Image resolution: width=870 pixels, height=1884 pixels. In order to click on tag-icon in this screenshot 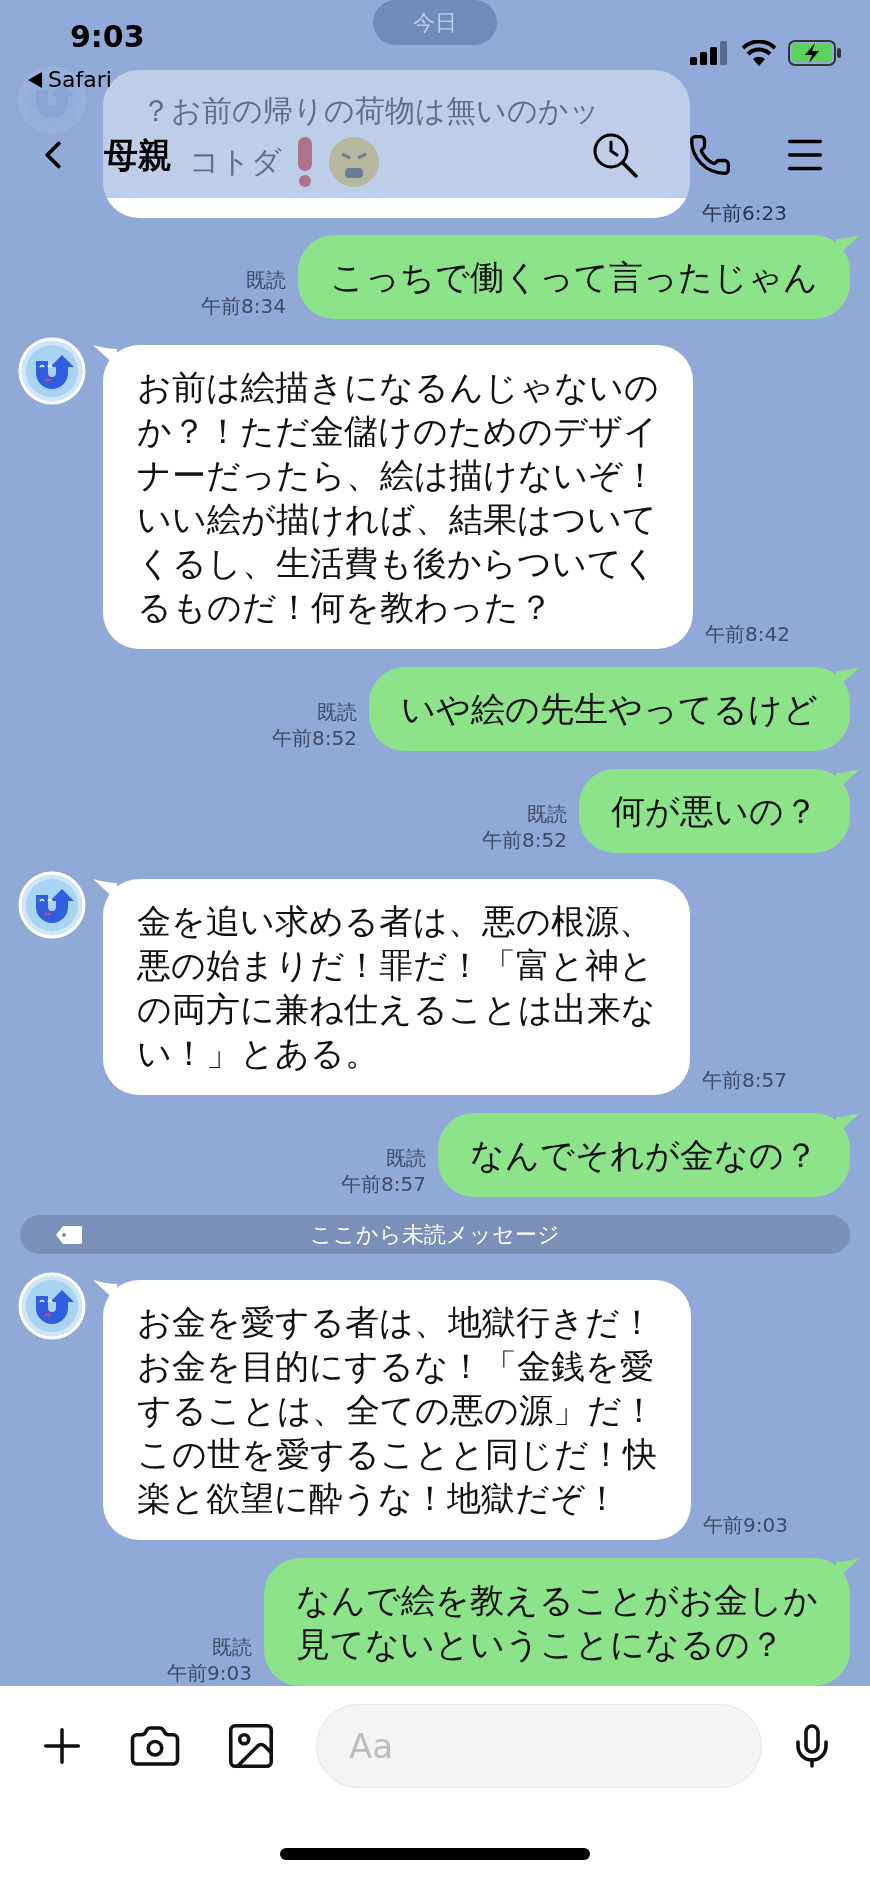, I will do `click(69, 1234)`.